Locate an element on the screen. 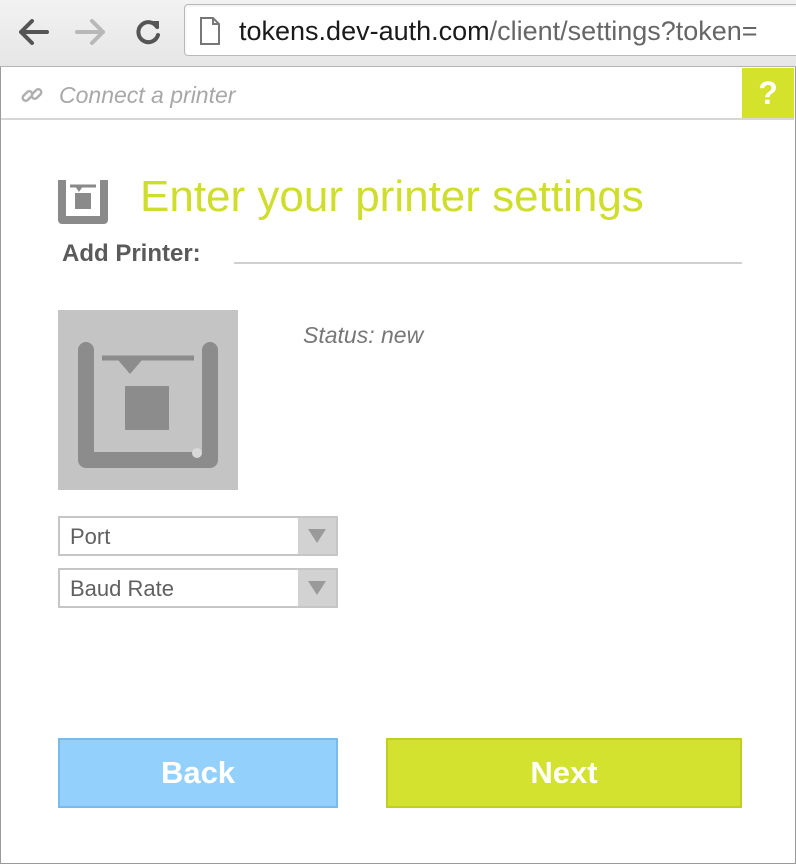 The height and width of the screenshot is (864, 796). port-select: Port is located at coordinates (198, 536).